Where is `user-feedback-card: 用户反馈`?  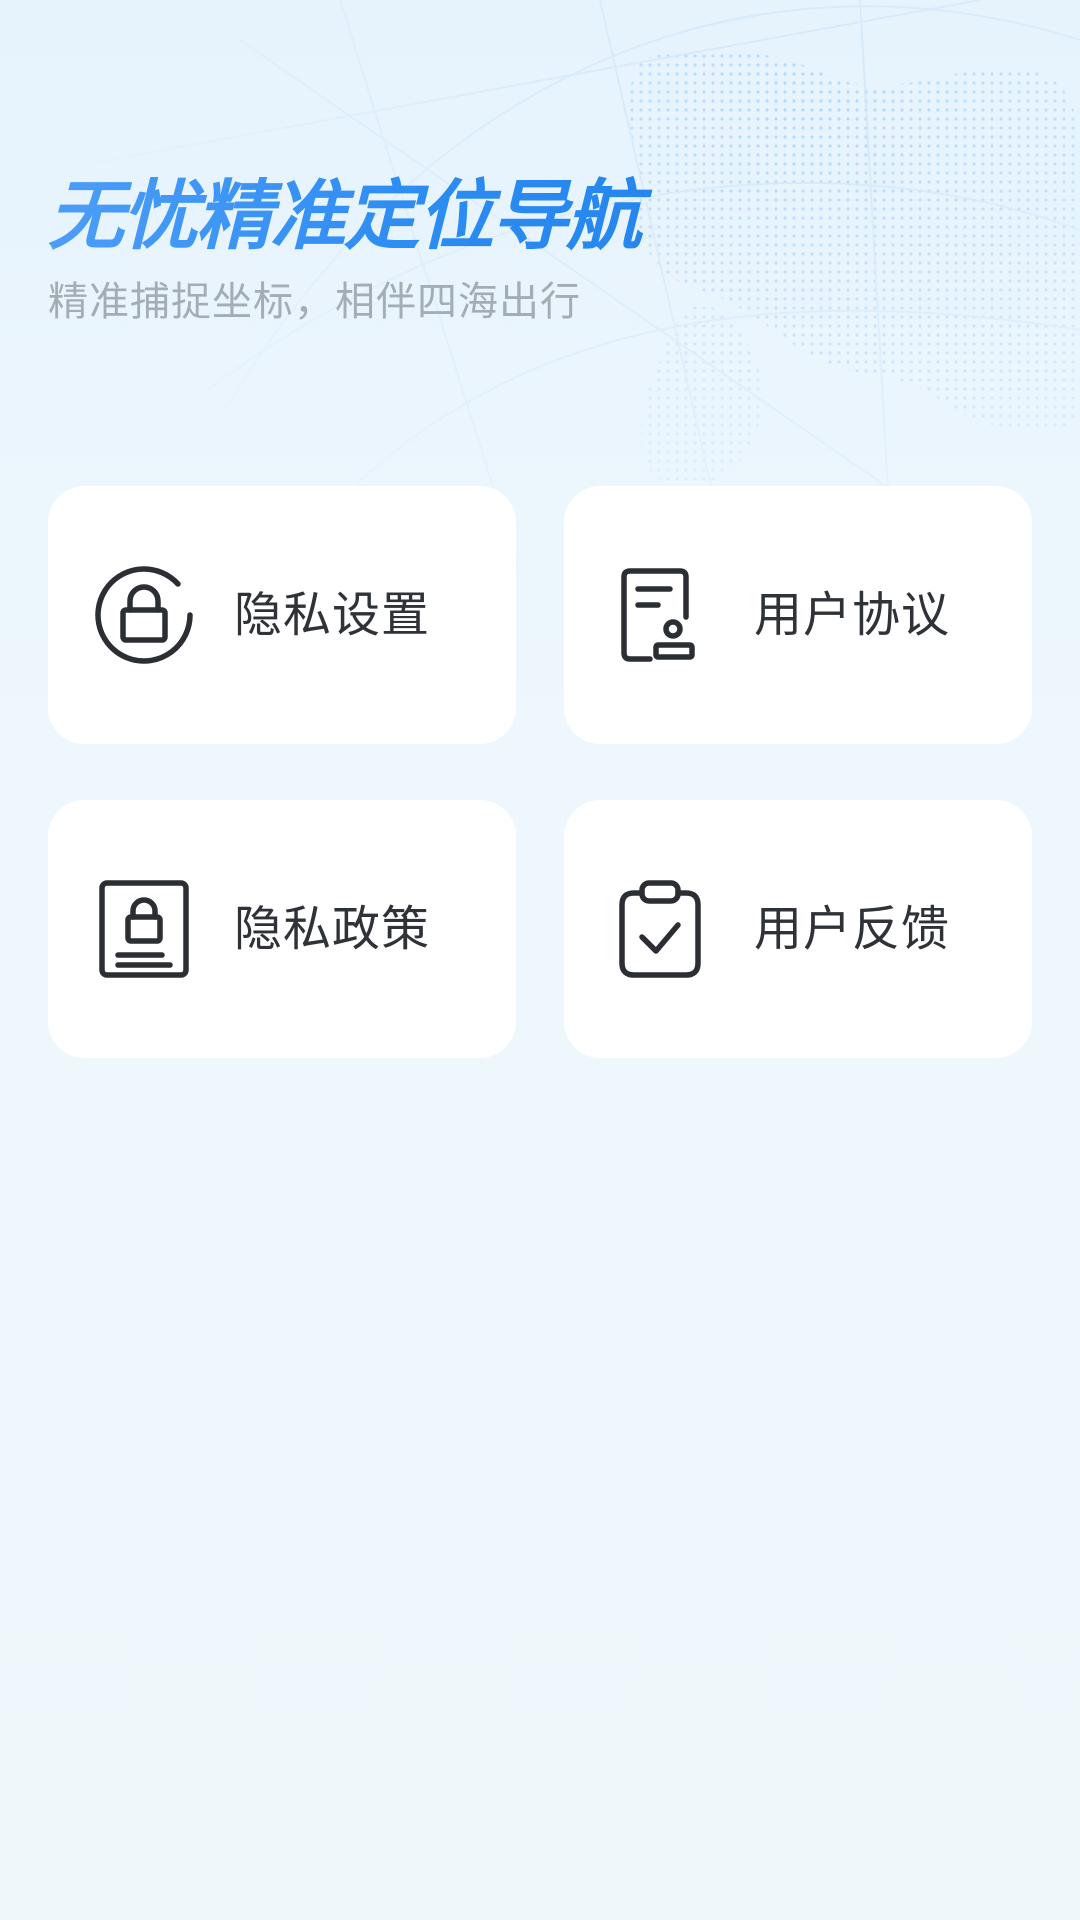
user-feedback-card: 用户反馈 is located at coordinates (798, 929).